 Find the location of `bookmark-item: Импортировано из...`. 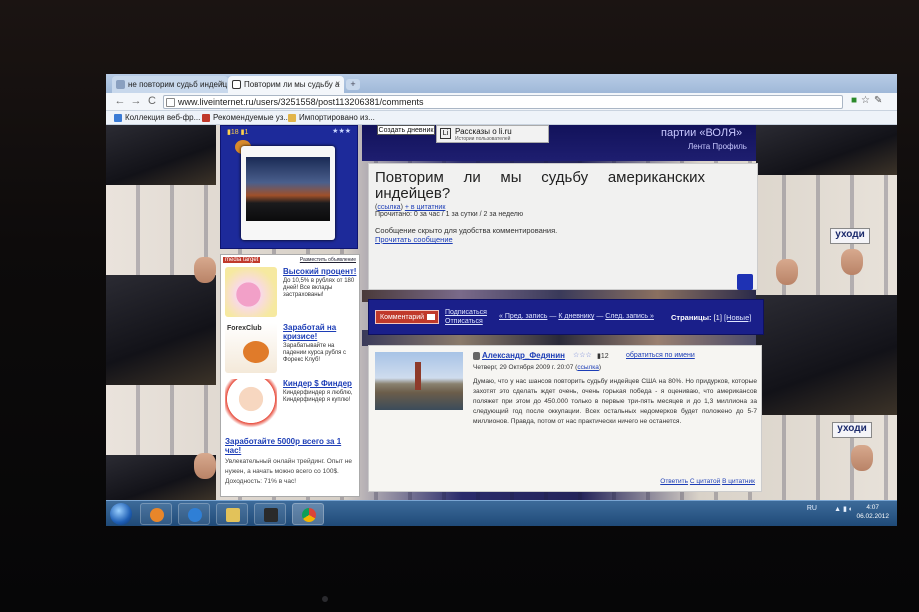

bookmark-item: Импортировано из... is located at coordinates (331, 117).